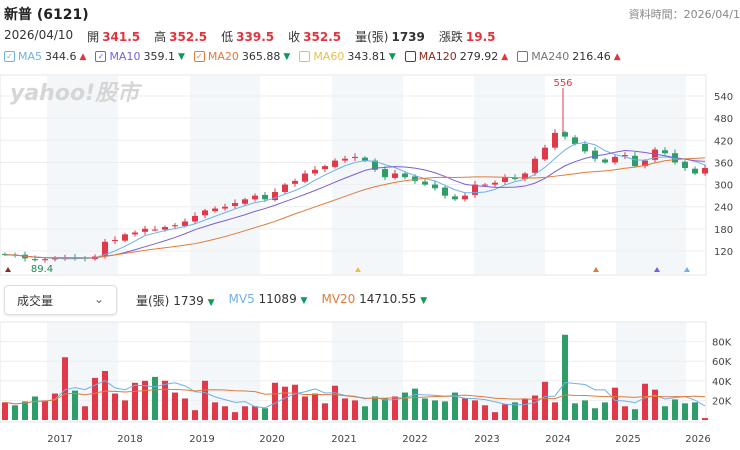  I want to click on x-tick-label: 2024, so click(557, 439).